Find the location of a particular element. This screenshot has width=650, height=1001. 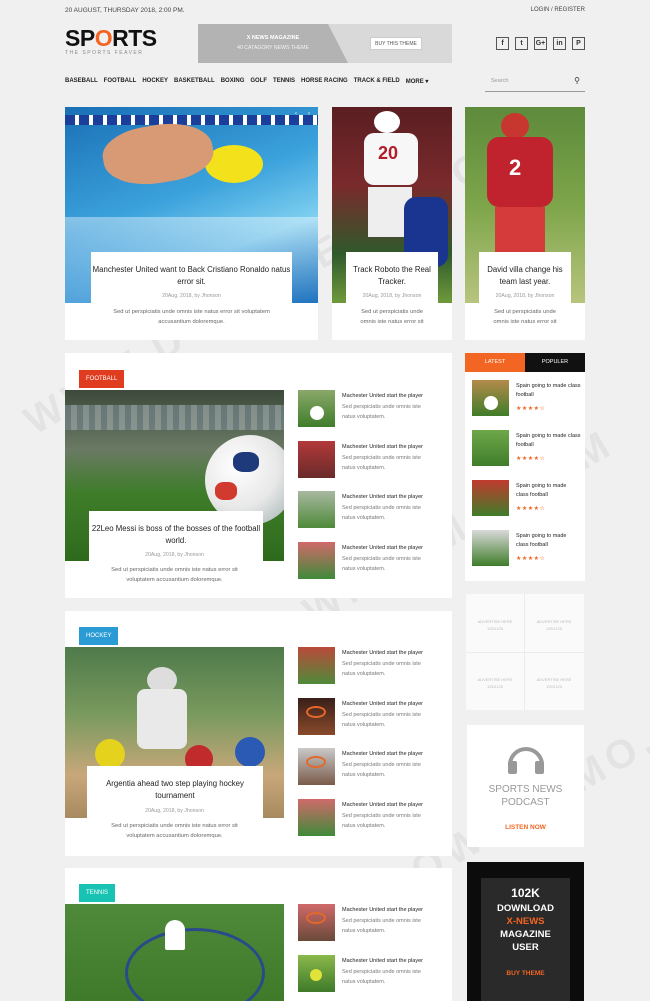

headphones-icon is located at coordinates (526, 757).